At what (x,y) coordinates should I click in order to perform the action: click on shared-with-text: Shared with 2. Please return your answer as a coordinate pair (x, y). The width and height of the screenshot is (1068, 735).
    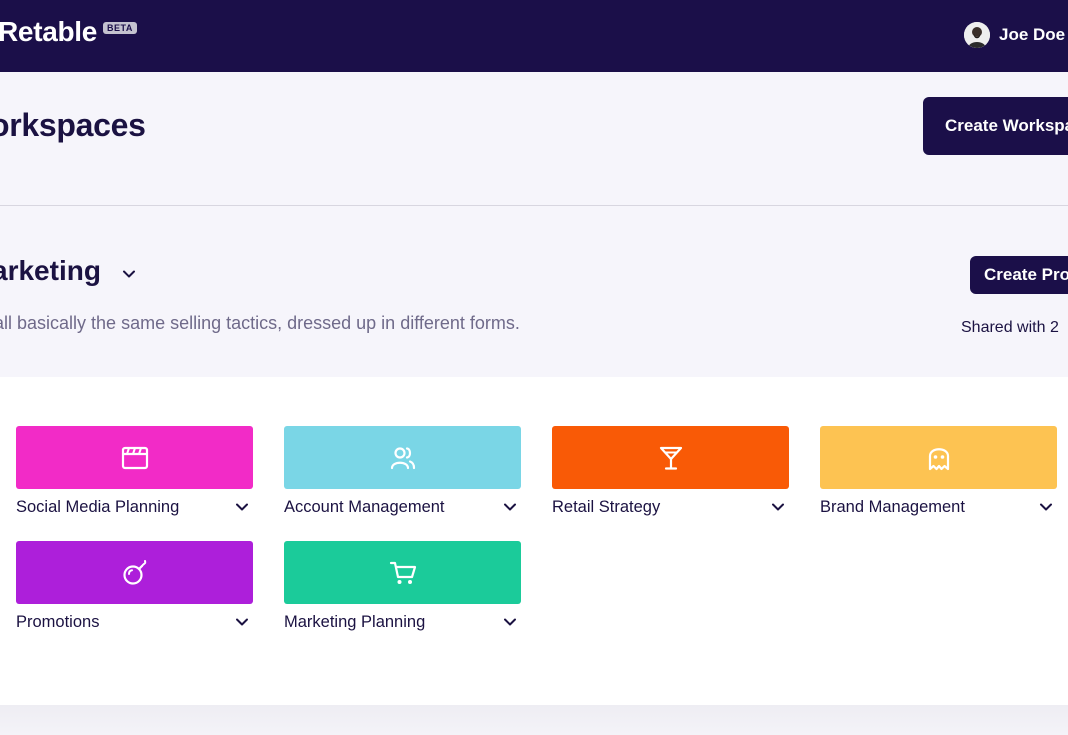
    Looking at the image, I should click on (1010, 328).